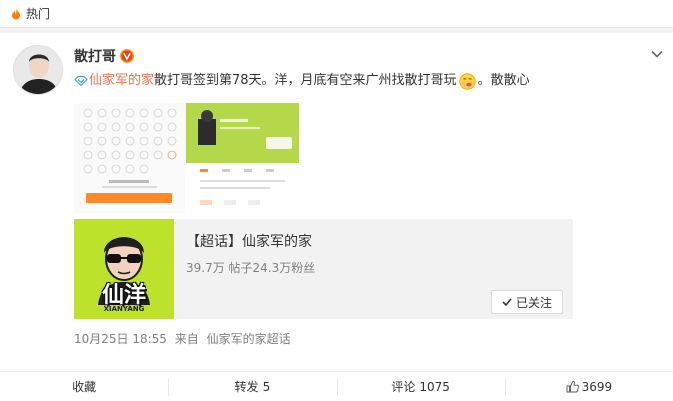 The height and width of the screenshot is (401, 673). I want to click on repost-button: 转发 5, so click(252, 386).